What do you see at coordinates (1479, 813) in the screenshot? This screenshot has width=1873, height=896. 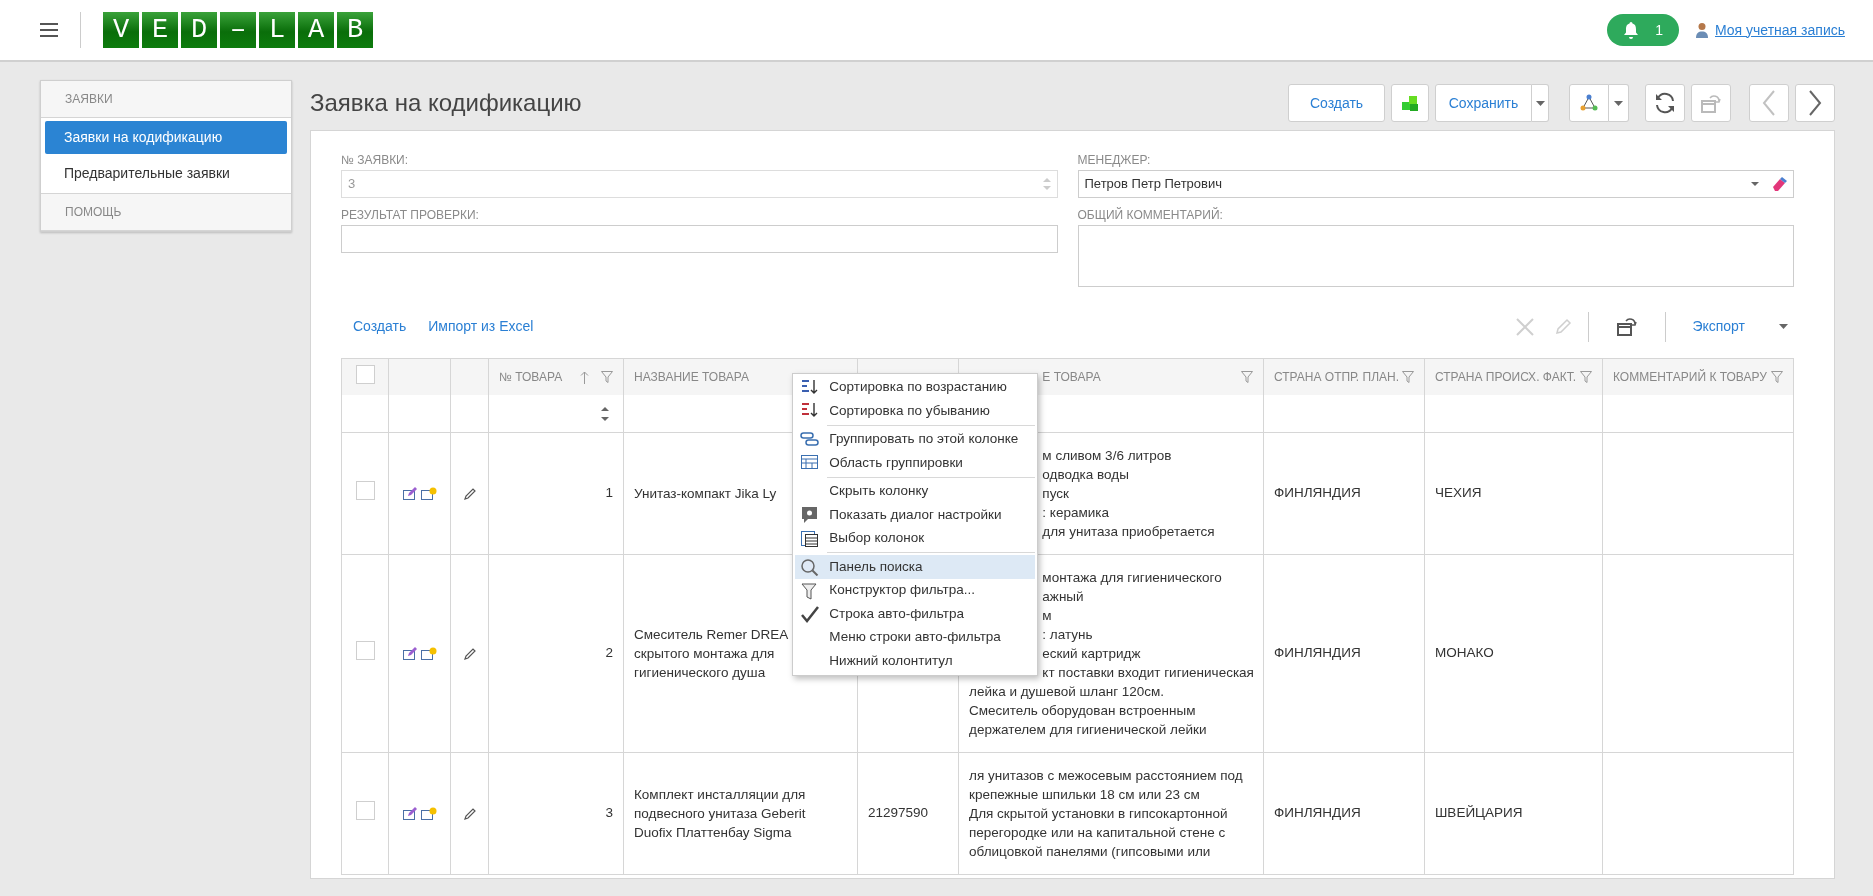 I see `table-cell: ШВЕЙЦАРИЯ` at bounding box center [1479, 813].